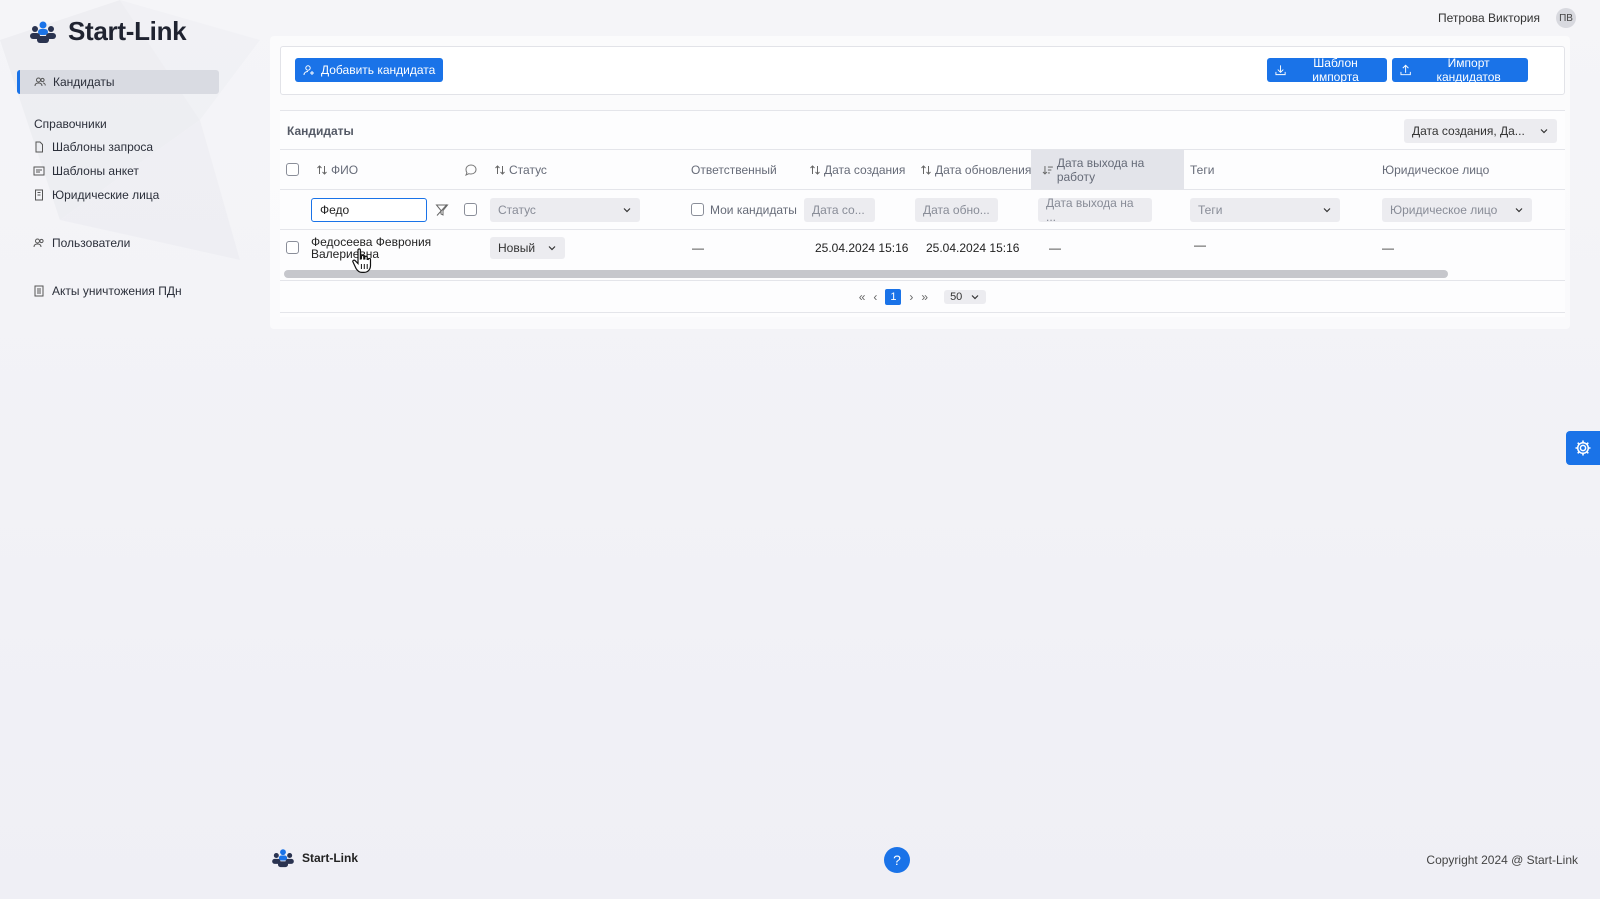  Describe the element at coordinates (528, 169) in the screenshot. I see `column-label: Статус` at that location.